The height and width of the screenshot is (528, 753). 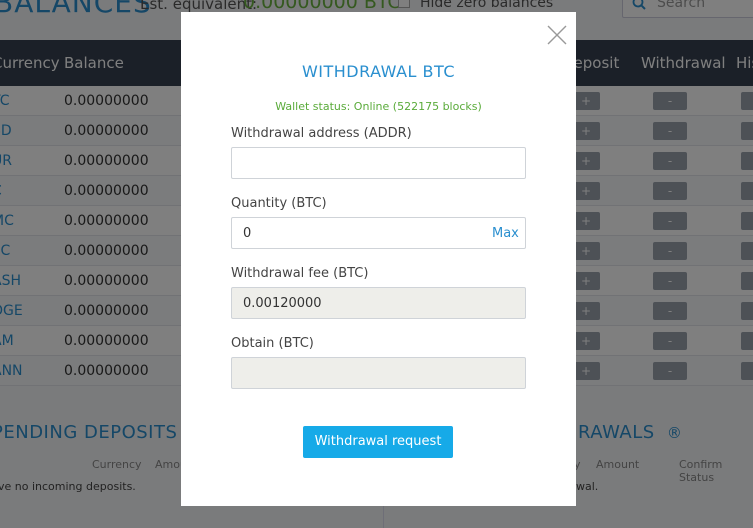 What do you see at coordinates (279, 203) in the screenshot?
I see `quantity-label: Quantity (BTC)` at bounding box center [279, 203].